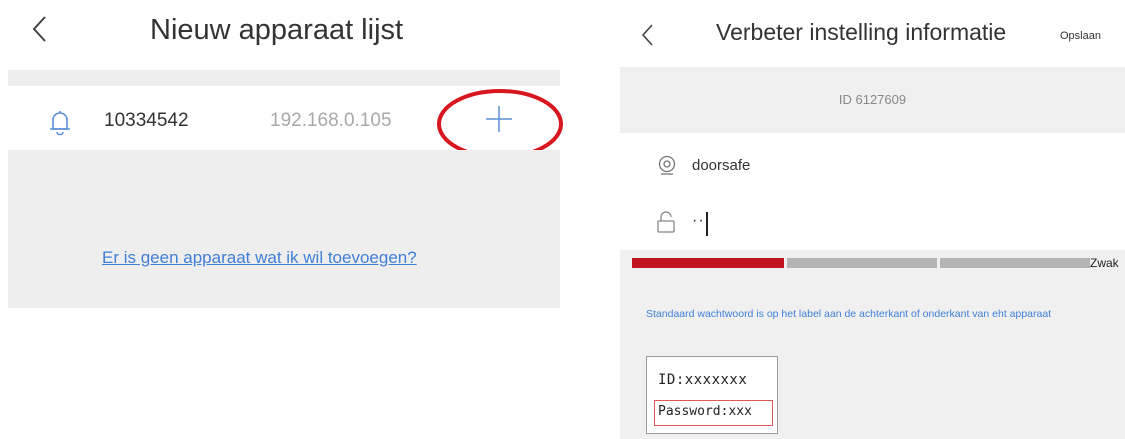 The width and height of the screenshot is (1125, 439). I want to click on password-value: ··, so click(698, 220).